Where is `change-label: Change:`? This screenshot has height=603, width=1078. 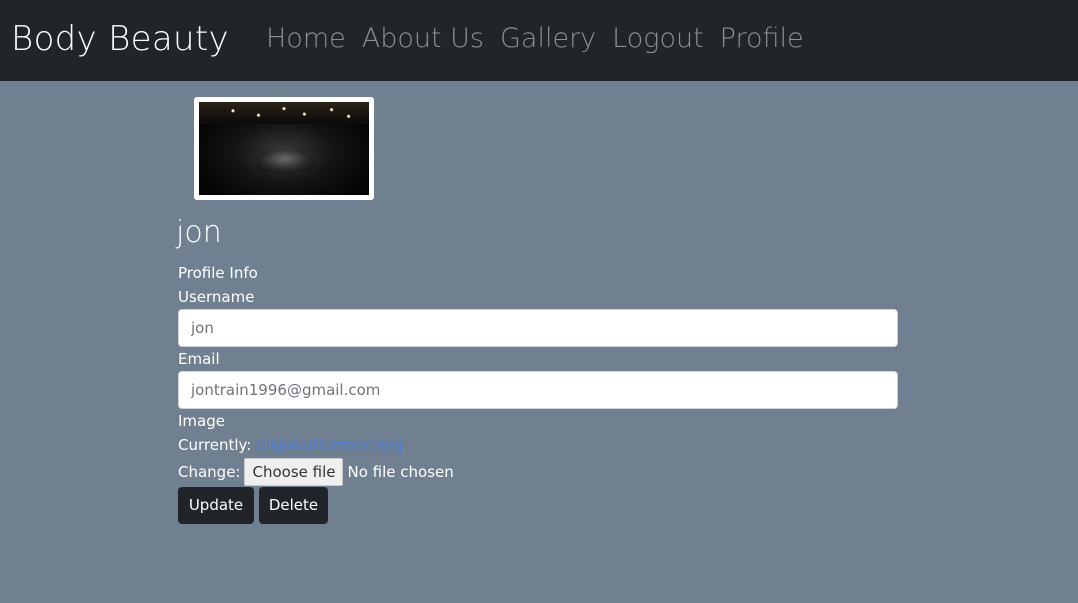
change-label: Change: is located at coordinates (209, 472).